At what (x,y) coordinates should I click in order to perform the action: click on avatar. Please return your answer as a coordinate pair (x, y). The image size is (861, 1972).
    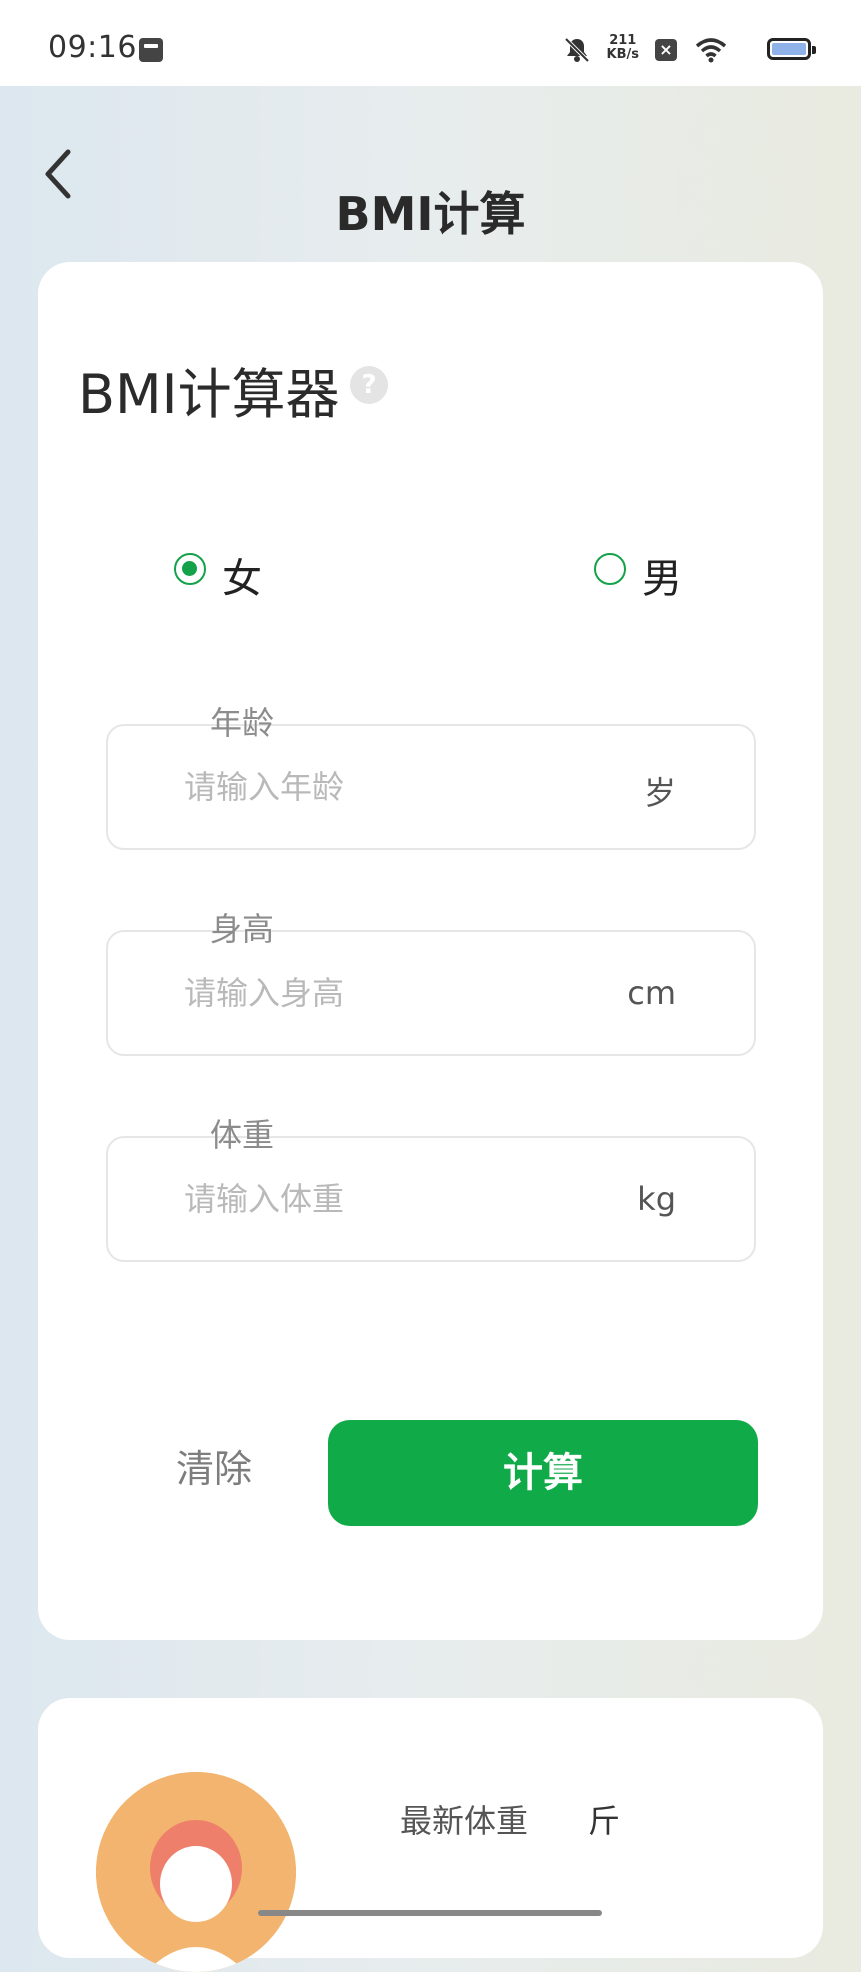
    Looking at the image, I should click on (196, 1872).